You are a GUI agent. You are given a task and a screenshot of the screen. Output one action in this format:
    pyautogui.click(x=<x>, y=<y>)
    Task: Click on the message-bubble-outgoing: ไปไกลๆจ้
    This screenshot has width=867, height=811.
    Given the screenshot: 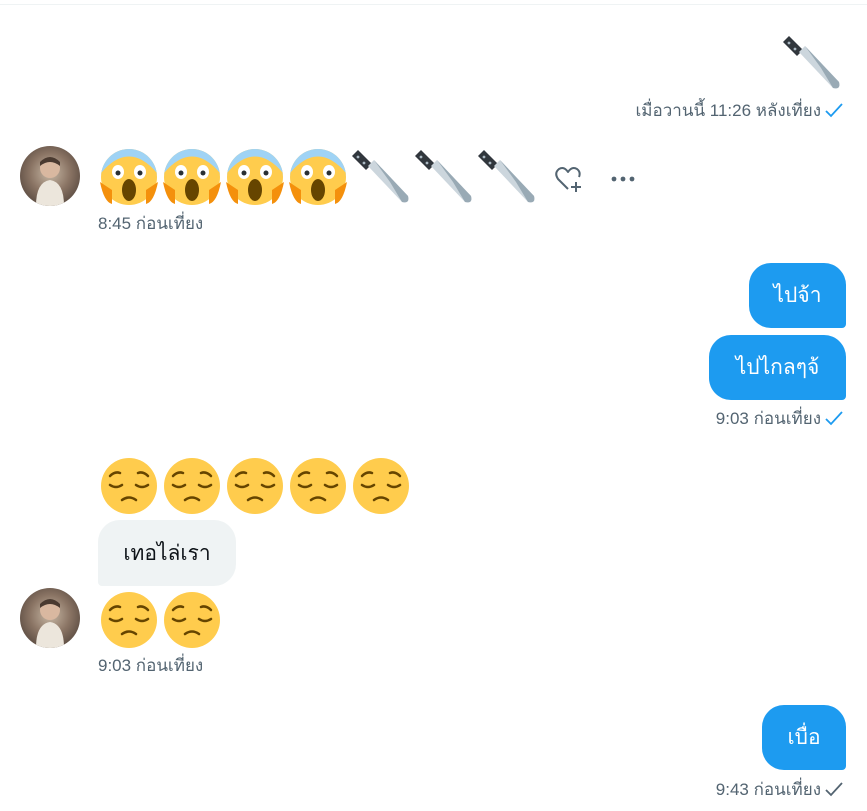 What is the action you would take?
    pyautogui.click(x=777, y=367)
    